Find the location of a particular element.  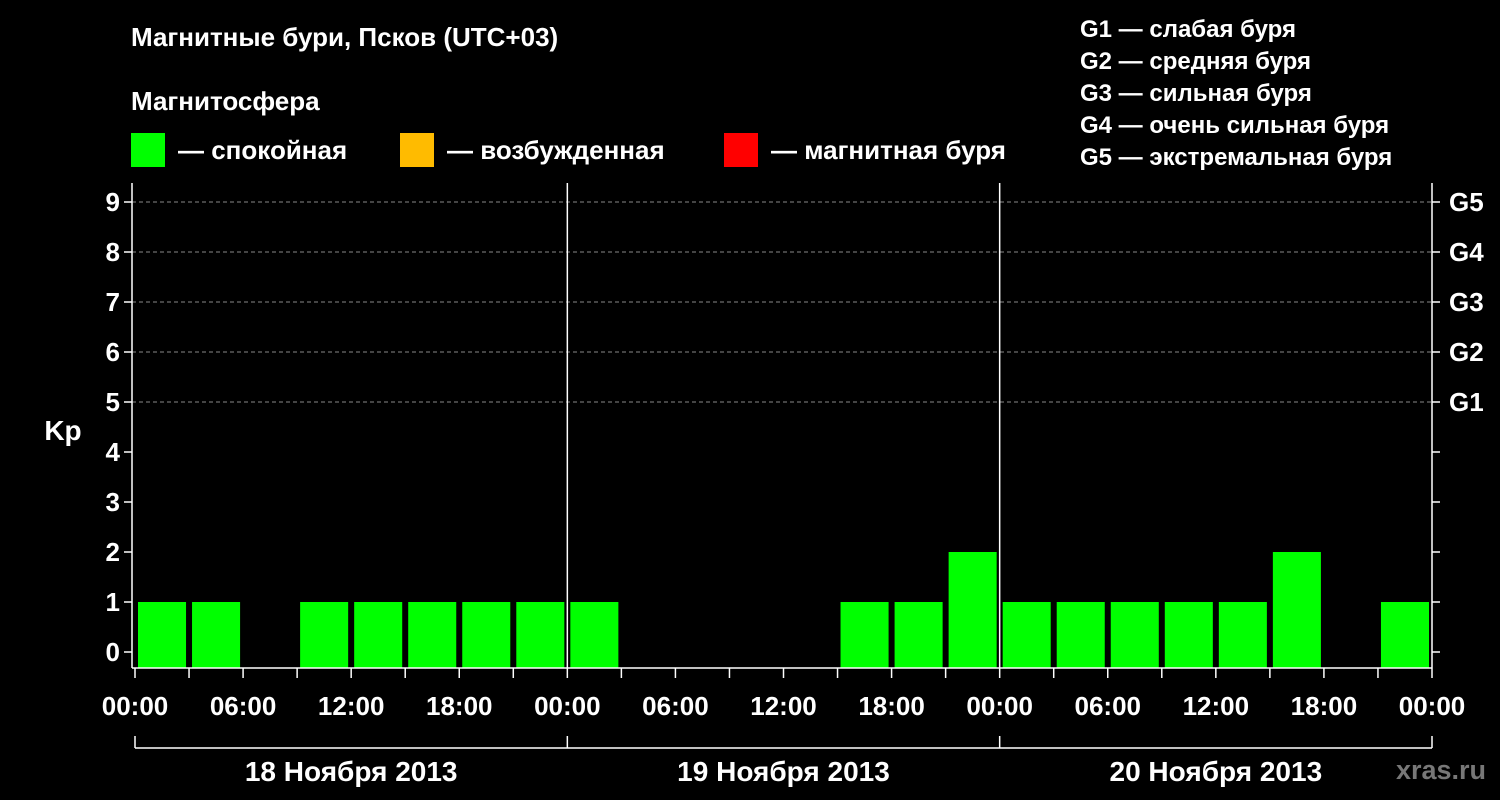

y-tick-label: 6 is located at coordinates (113, 352).